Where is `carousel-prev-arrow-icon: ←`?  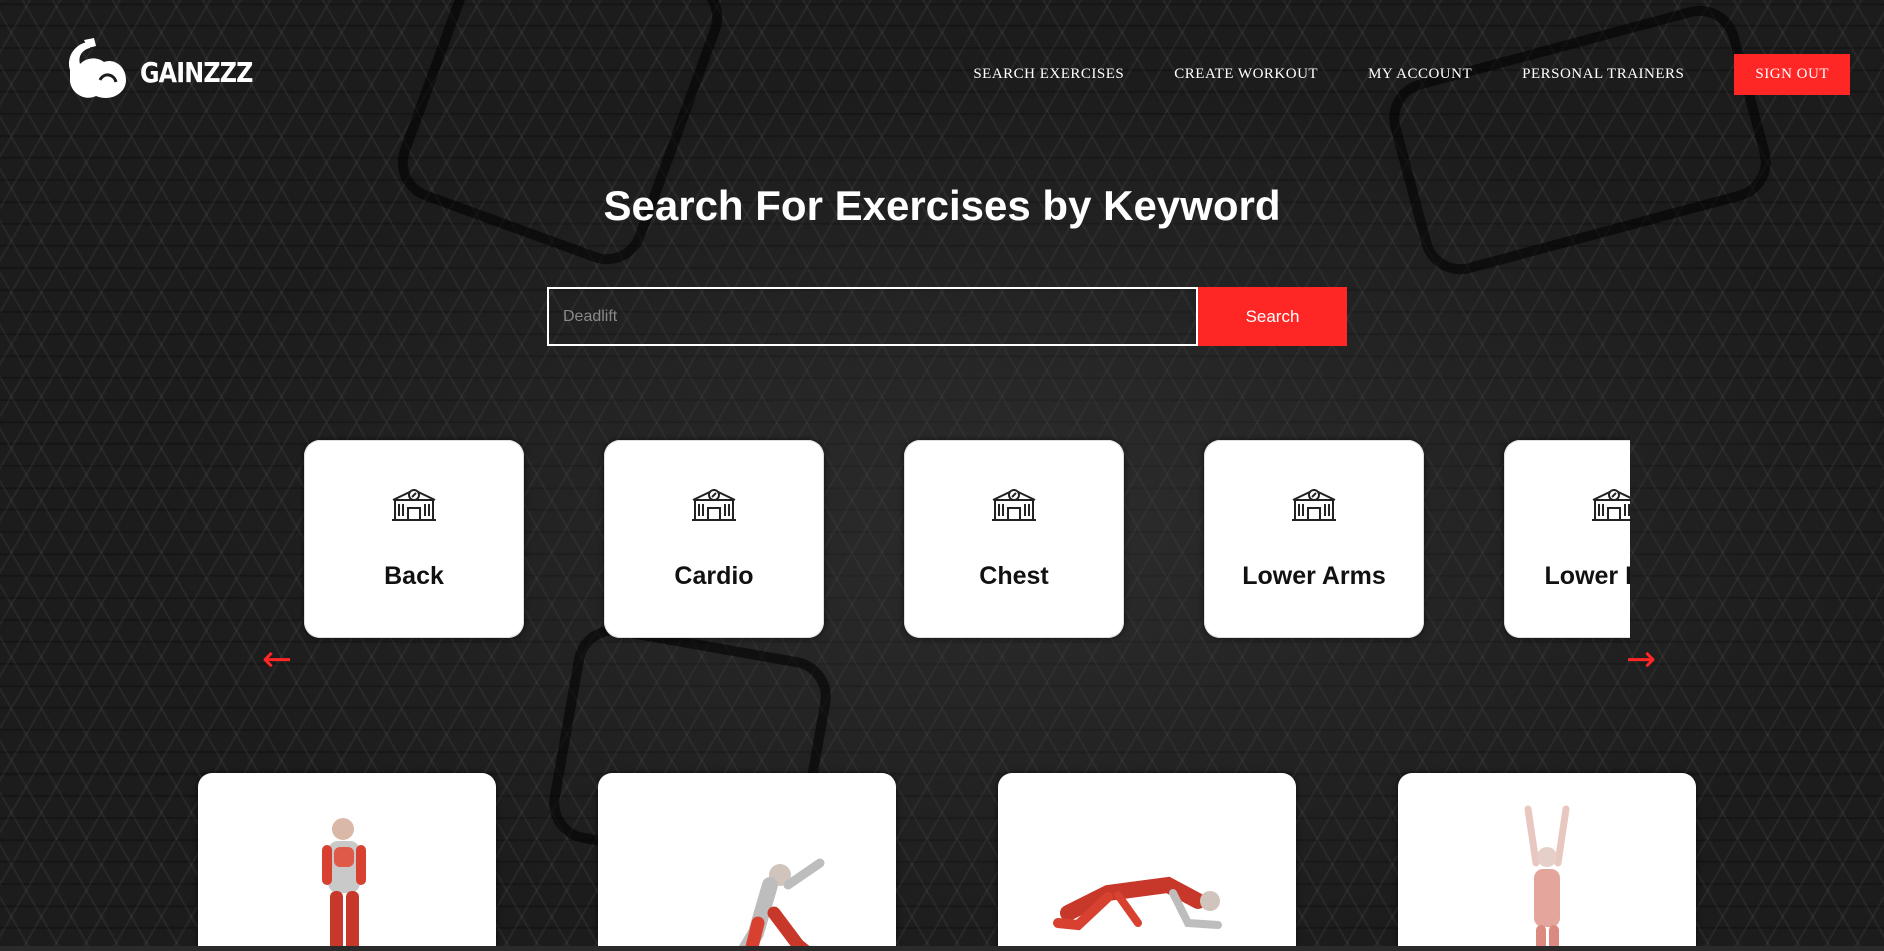 carousel-prev-arrow-icon: ← is located at coordinates (277, 660).